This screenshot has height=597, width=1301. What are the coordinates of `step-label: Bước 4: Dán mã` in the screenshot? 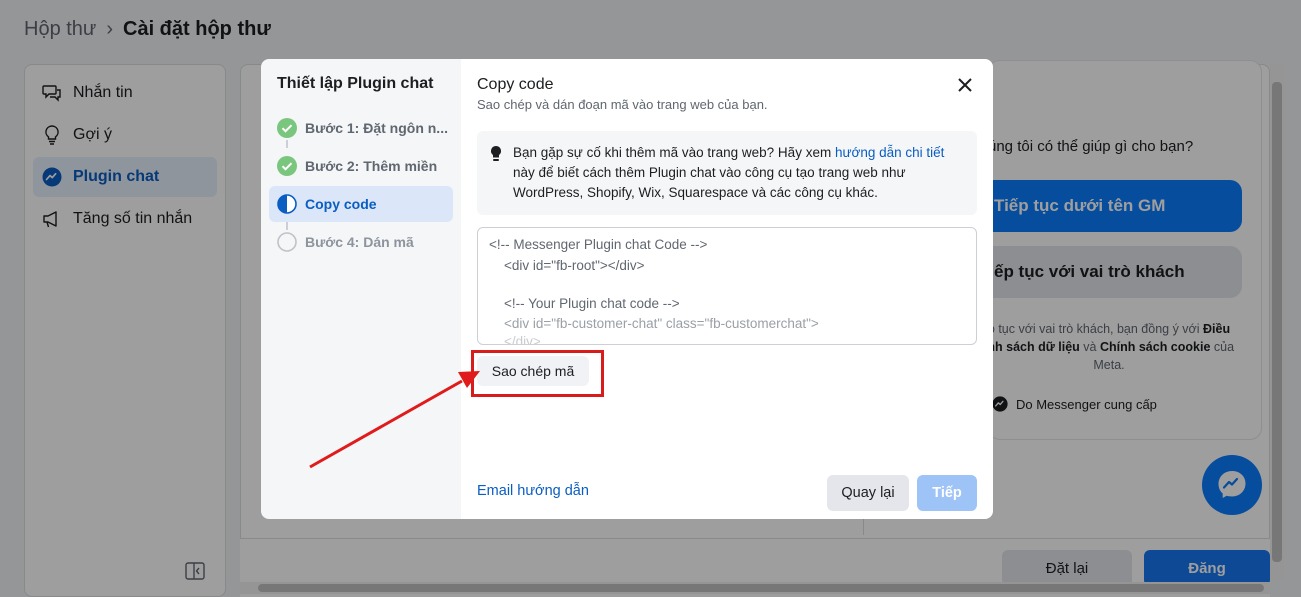 It's located at (359, 242).